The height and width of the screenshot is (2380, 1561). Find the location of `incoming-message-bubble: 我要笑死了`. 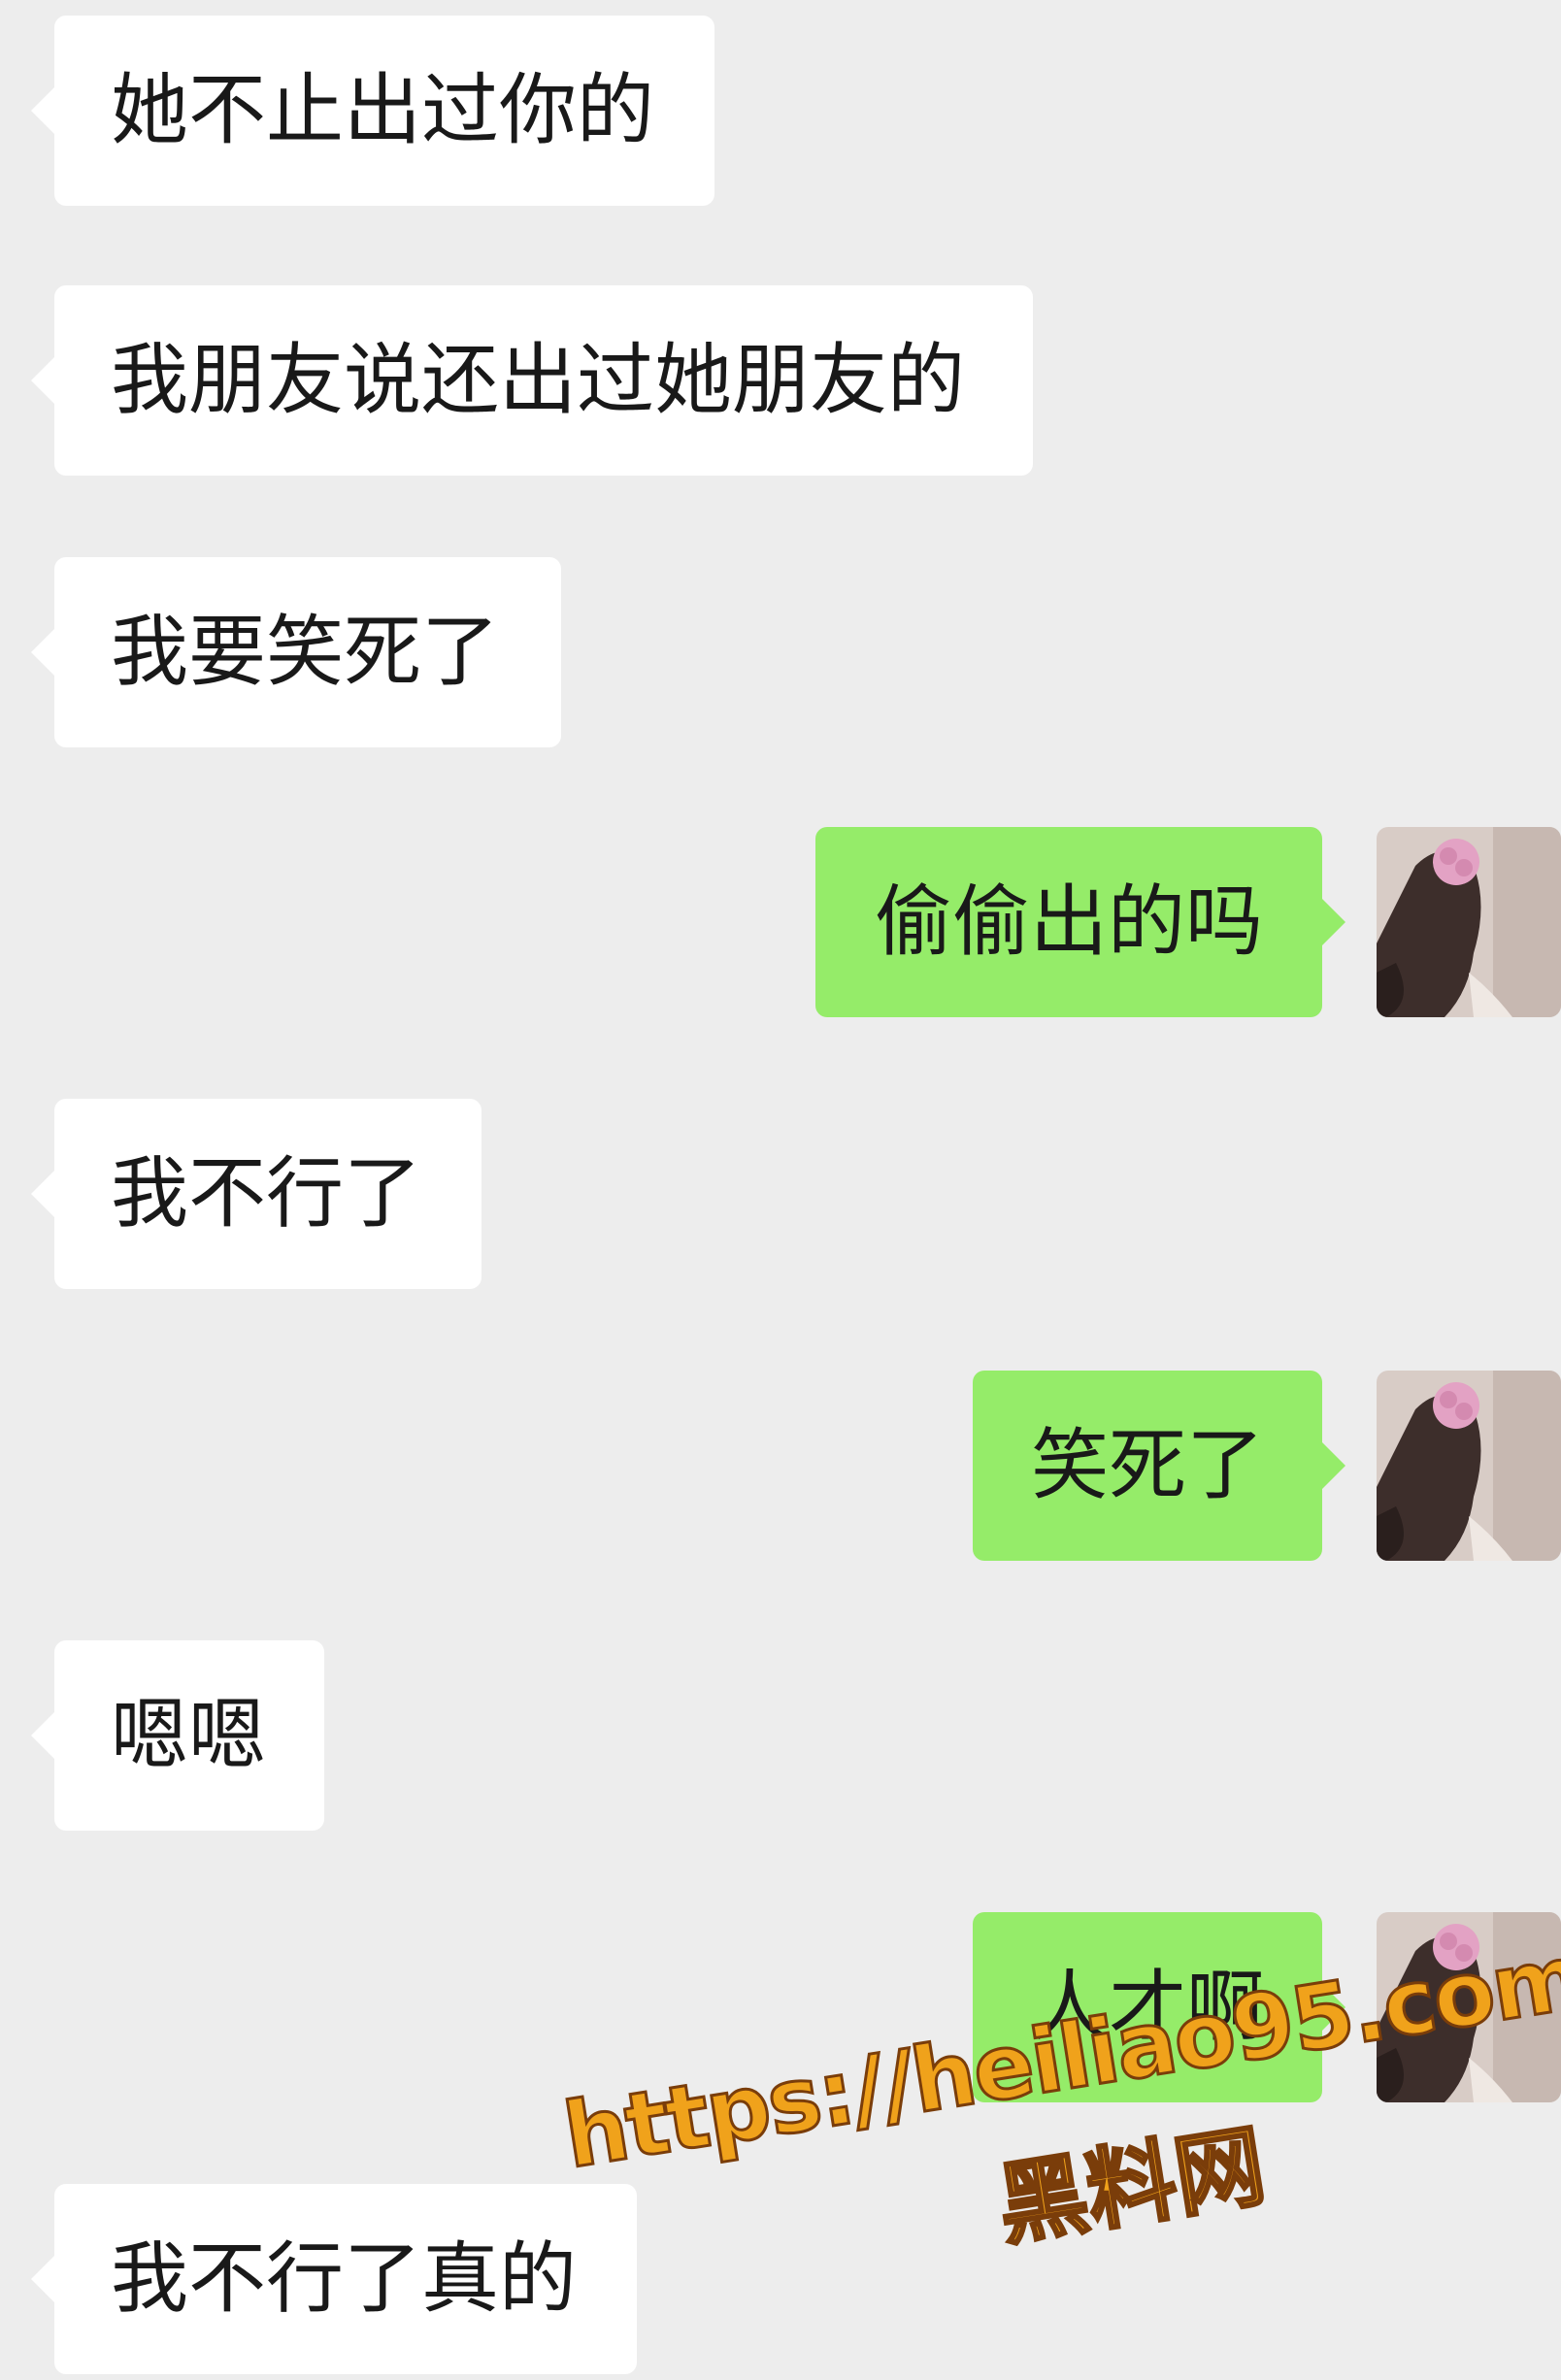

incoming-message-bubble: 我要笑死了 is located at coordinates (296, 652).